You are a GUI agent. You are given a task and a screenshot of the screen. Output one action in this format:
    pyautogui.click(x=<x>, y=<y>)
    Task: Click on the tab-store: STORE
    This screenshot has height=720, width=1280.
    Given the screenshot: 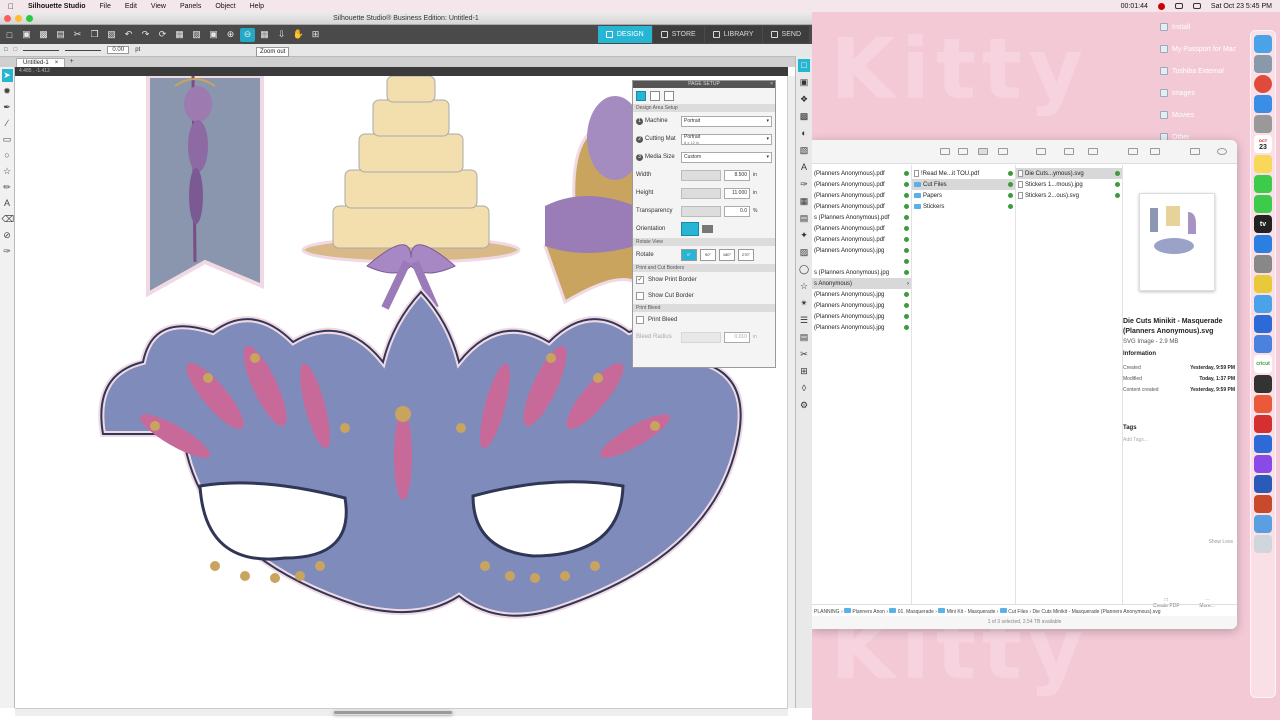 What is the action you would take?
    pyautogui.click(x=678, y=34)
    